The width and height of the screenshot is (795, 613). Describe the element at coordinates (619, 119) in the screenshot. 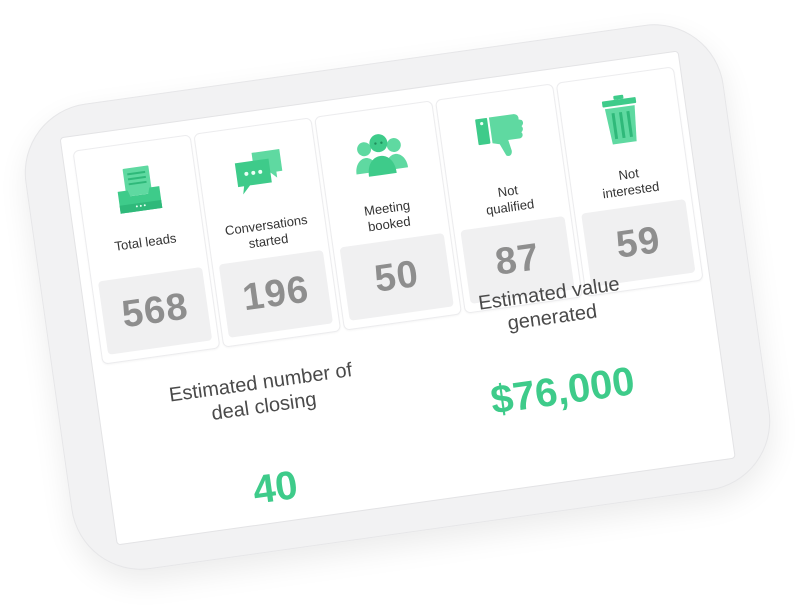

I see `trash-can-icon` at that location.